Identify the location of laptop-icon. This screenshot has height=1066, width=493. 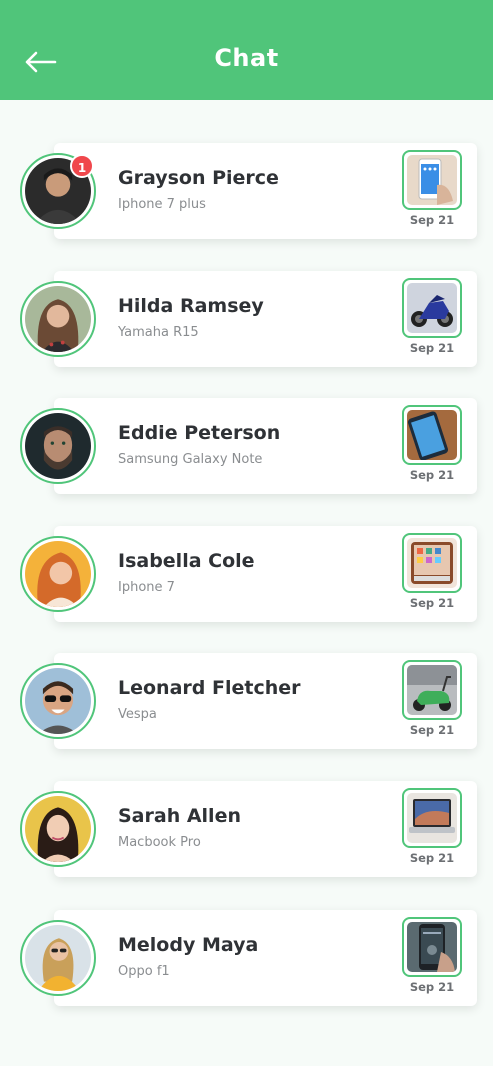
(432, 818).